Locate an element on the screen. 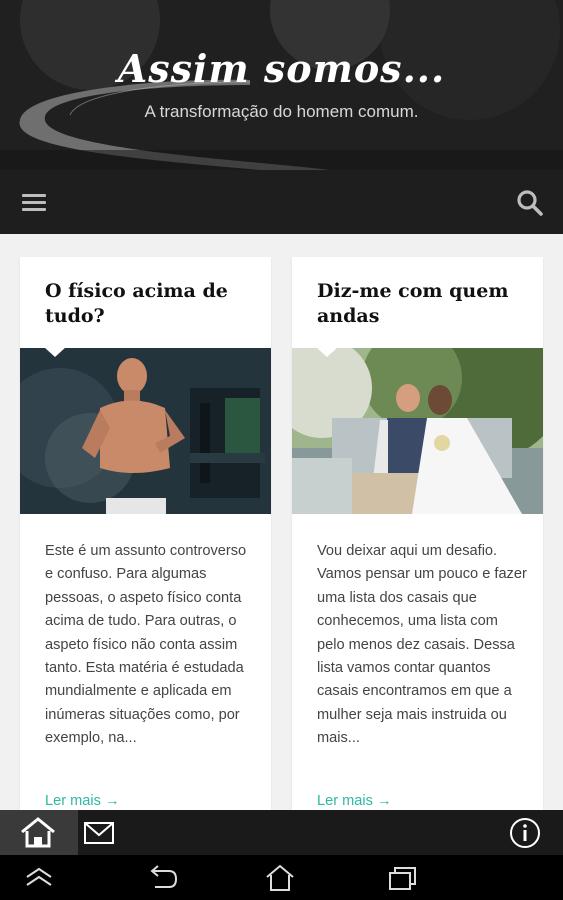 Image resolution: width=563 pixels, height=900 pixels. chevron-up-icon is located at coordinates (39, 878).